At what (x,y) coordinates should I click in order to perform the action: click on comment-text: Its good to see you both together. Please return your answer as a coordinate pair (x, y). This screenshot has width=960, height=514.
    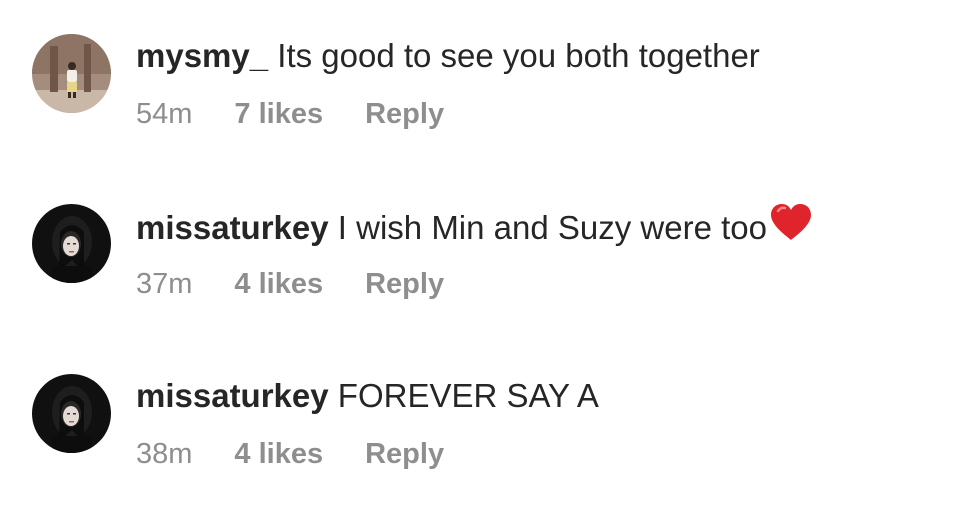
    Looking at the image, I should click on (518, 55).